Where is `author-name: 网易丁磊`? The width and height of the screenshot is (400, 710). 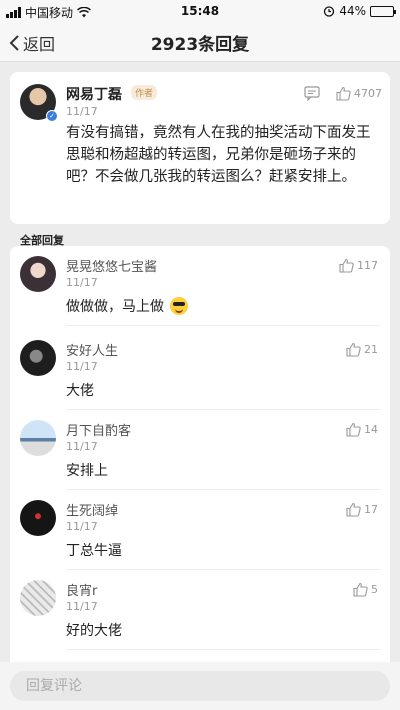
author-name: 网易丁磊 is located at coordinates (94, 94).